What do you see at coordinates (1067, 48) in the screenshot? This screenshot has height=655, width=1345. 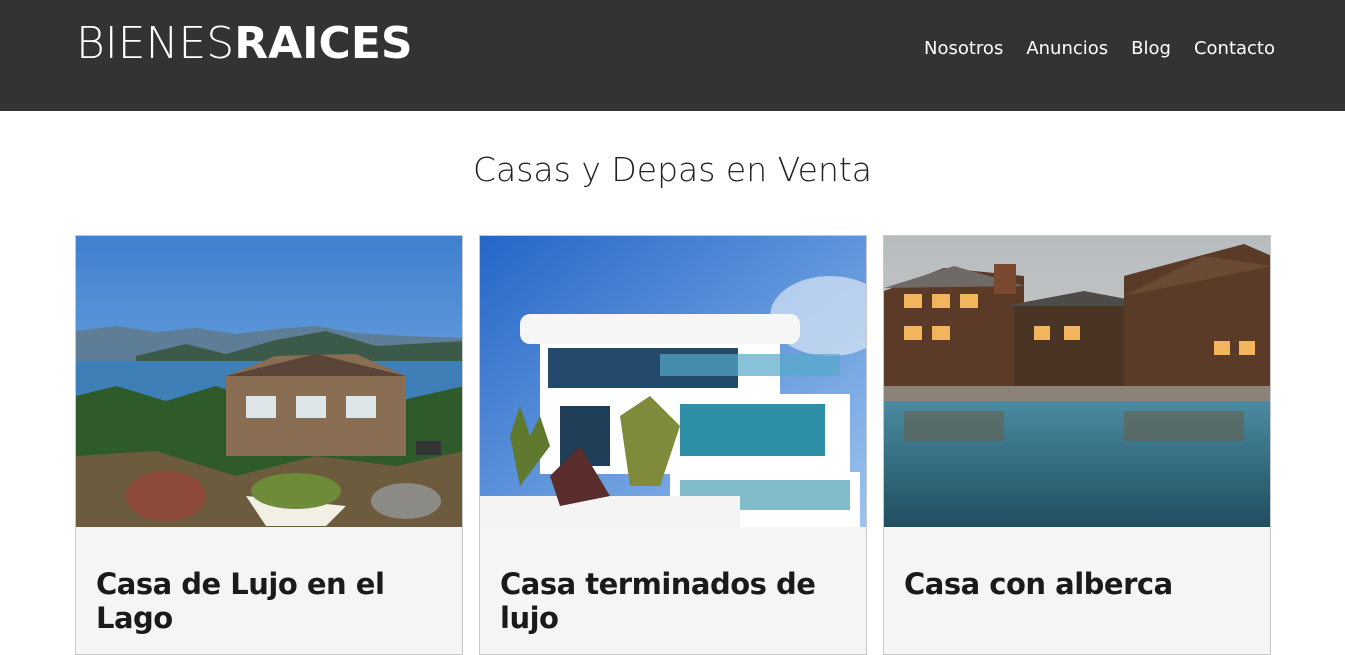 I see `nav-link-anuncios: Anuncios` at bounding box center [1067, 48].